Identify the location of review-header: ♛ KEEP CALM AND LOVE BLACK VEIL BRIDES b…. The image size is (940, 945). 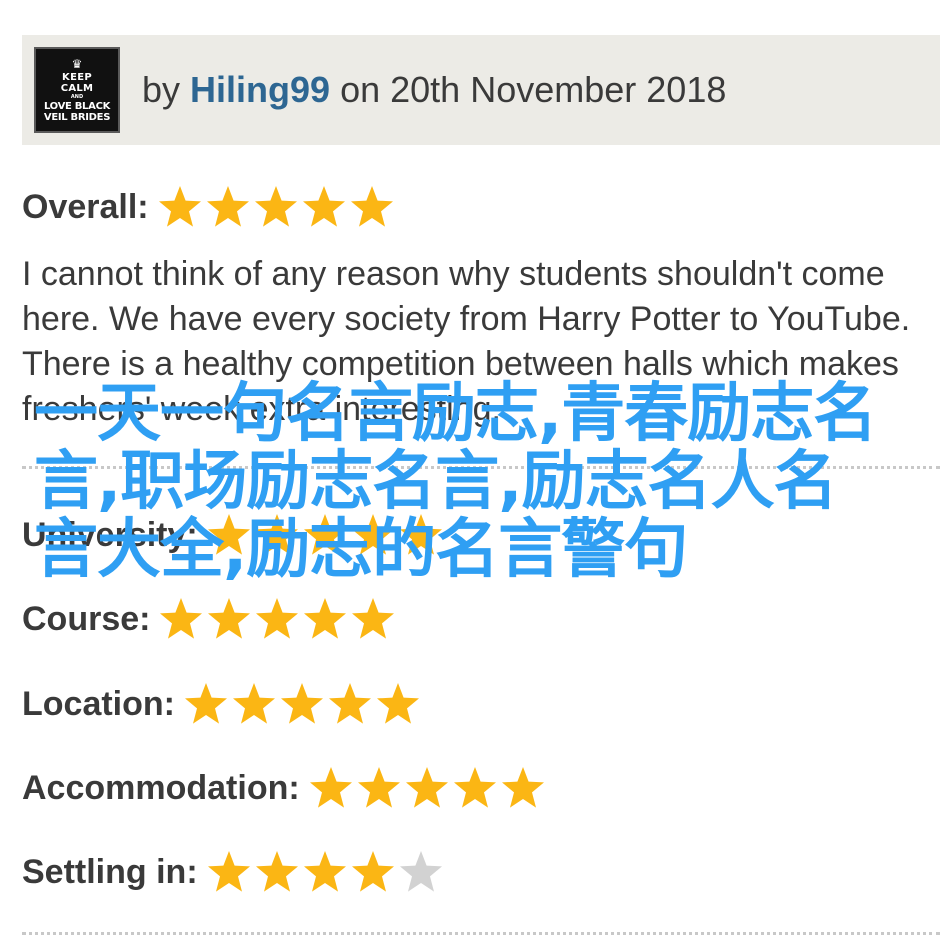
(481, 90).